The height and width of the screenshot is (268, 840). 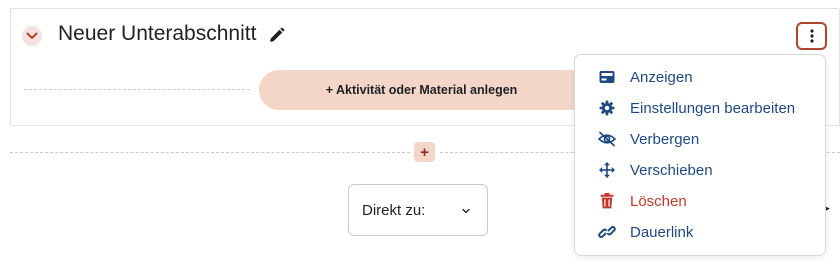 I want to click on menu-item-label: Löschen, so click(x=658, y=201).